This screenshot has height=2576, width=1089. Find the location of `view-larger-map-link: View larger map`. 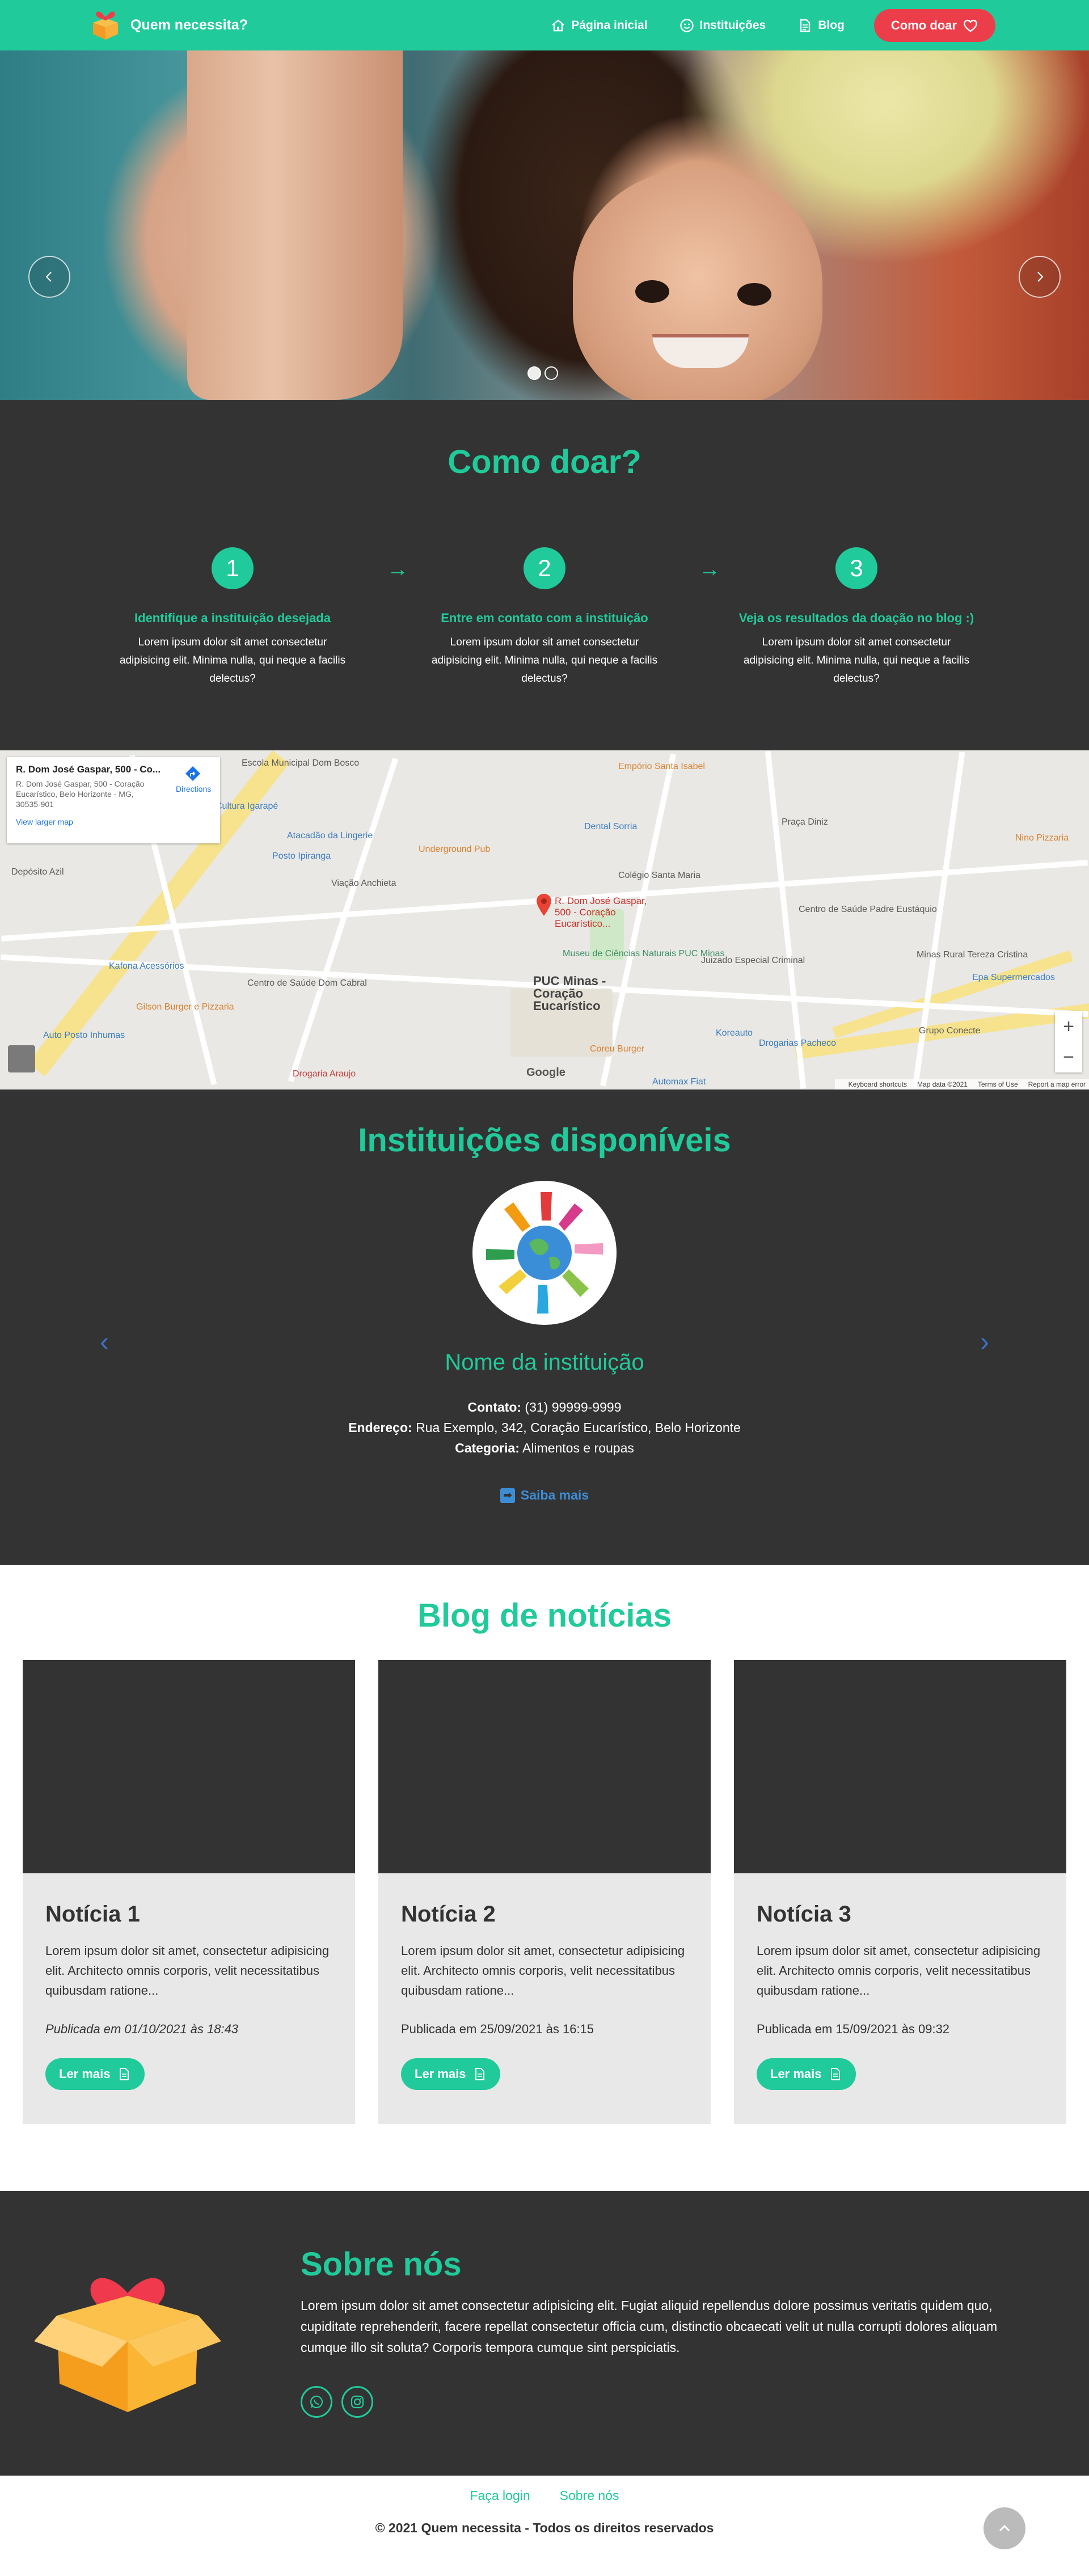

view-larger-map-link: View larger map is located at coordinates (113, 822).